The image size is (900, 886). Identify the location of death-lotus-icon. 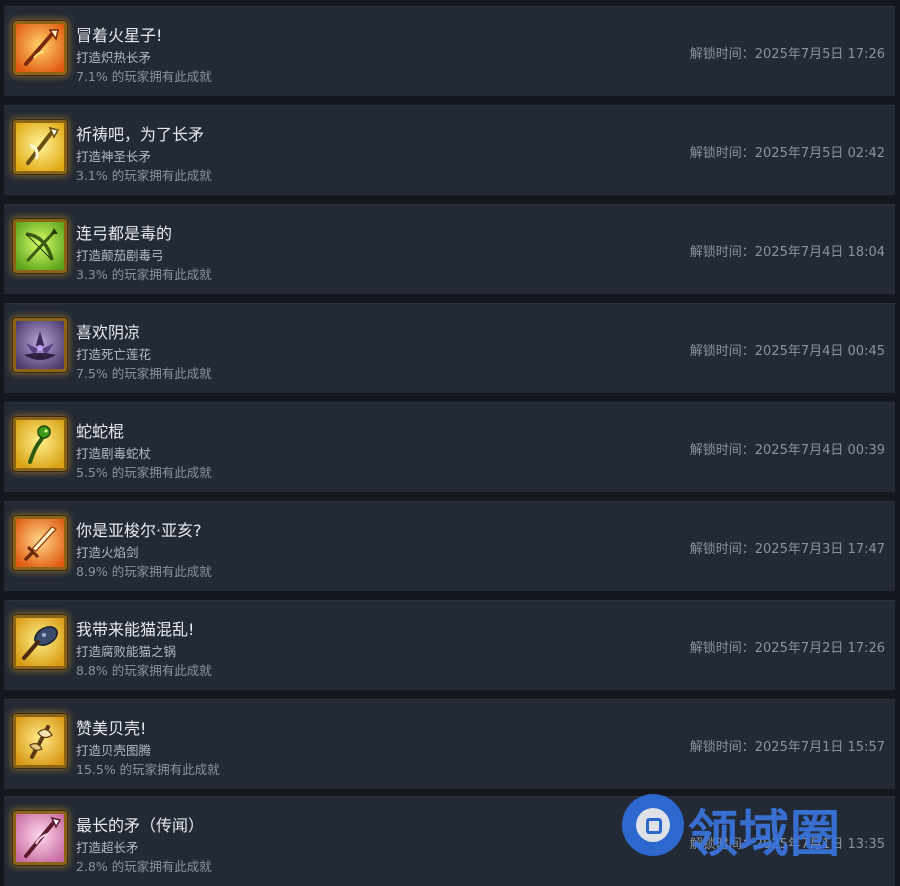
(40, 345).